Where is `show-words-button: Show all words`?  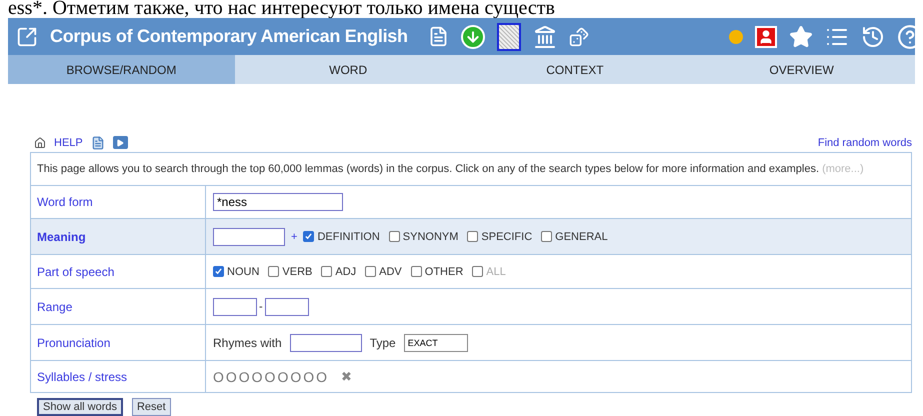 show-words-button: Show all words is located at coordinates (80, 407).